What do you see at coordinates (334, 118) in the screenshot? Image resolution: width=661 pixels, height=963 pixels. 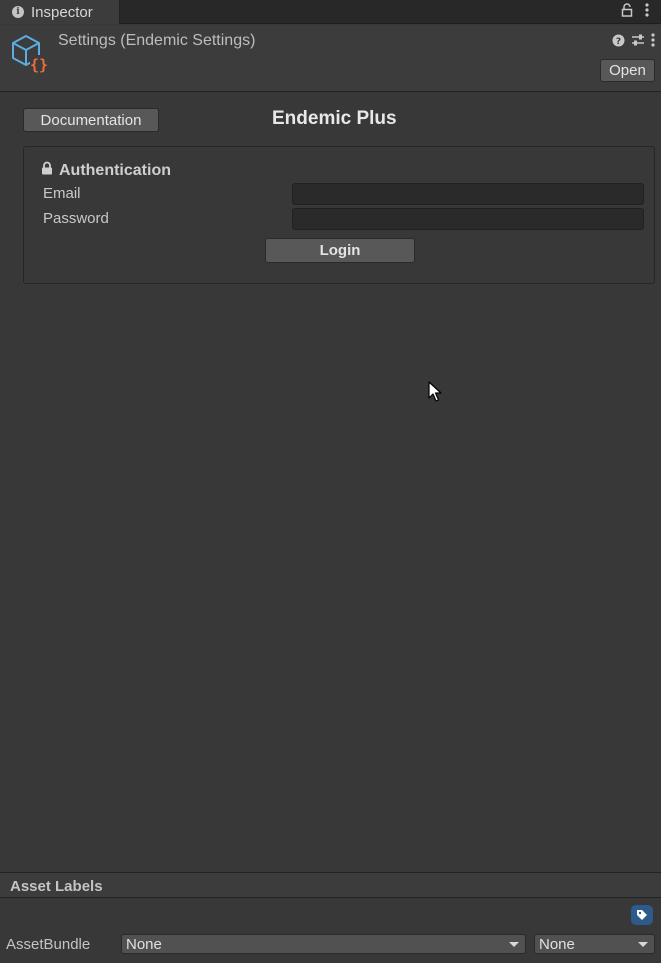 I see `plugin-title: Endemic Plus` at bounding box center [334, 118].